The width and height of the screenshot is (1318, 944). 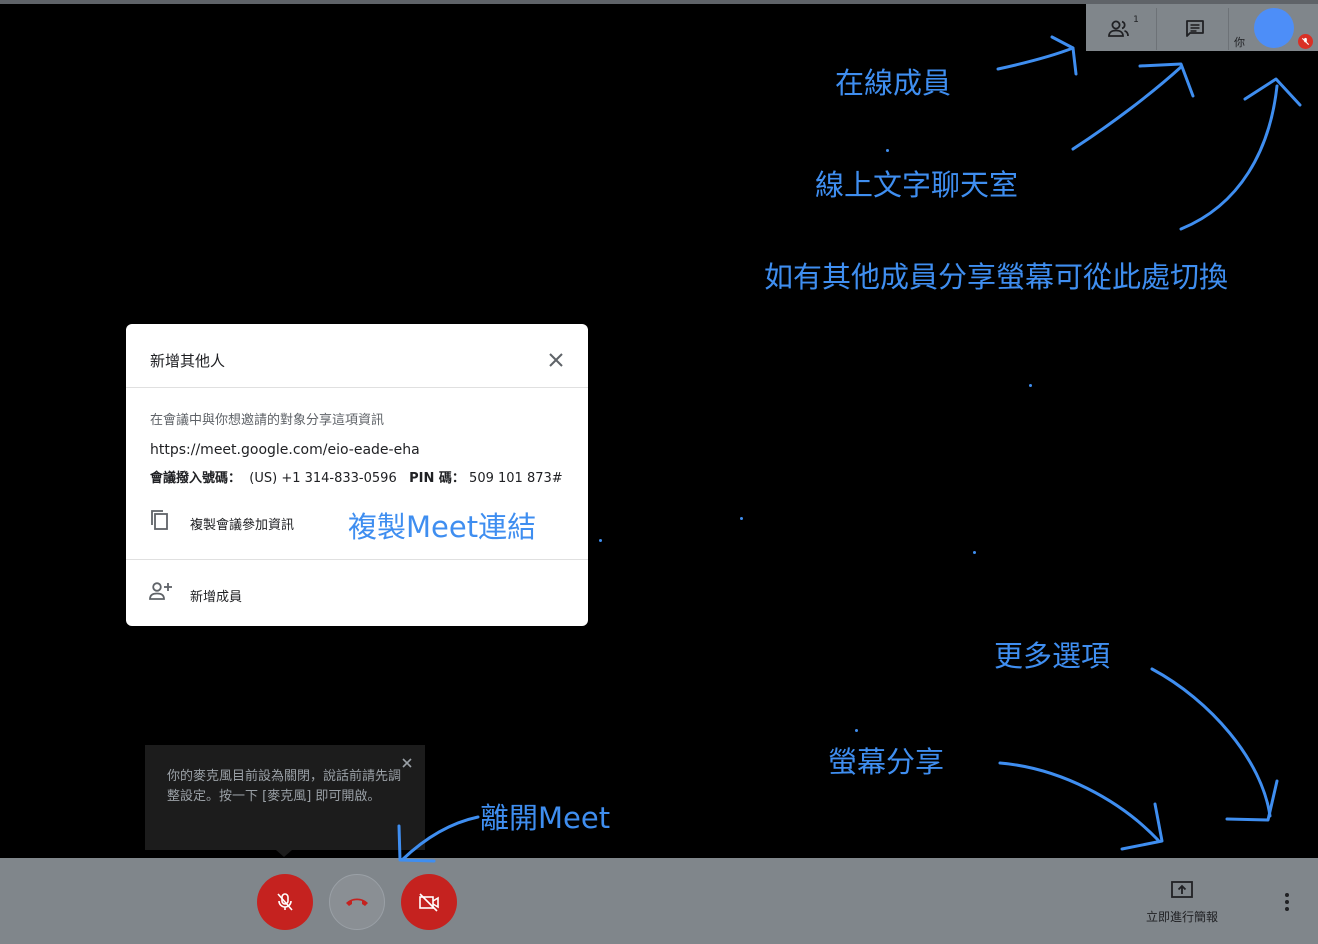 What do you see at coordinates (1182, 889) in the screenshot?
I see `present-screen-icon` at bounding box center [1182, 889].